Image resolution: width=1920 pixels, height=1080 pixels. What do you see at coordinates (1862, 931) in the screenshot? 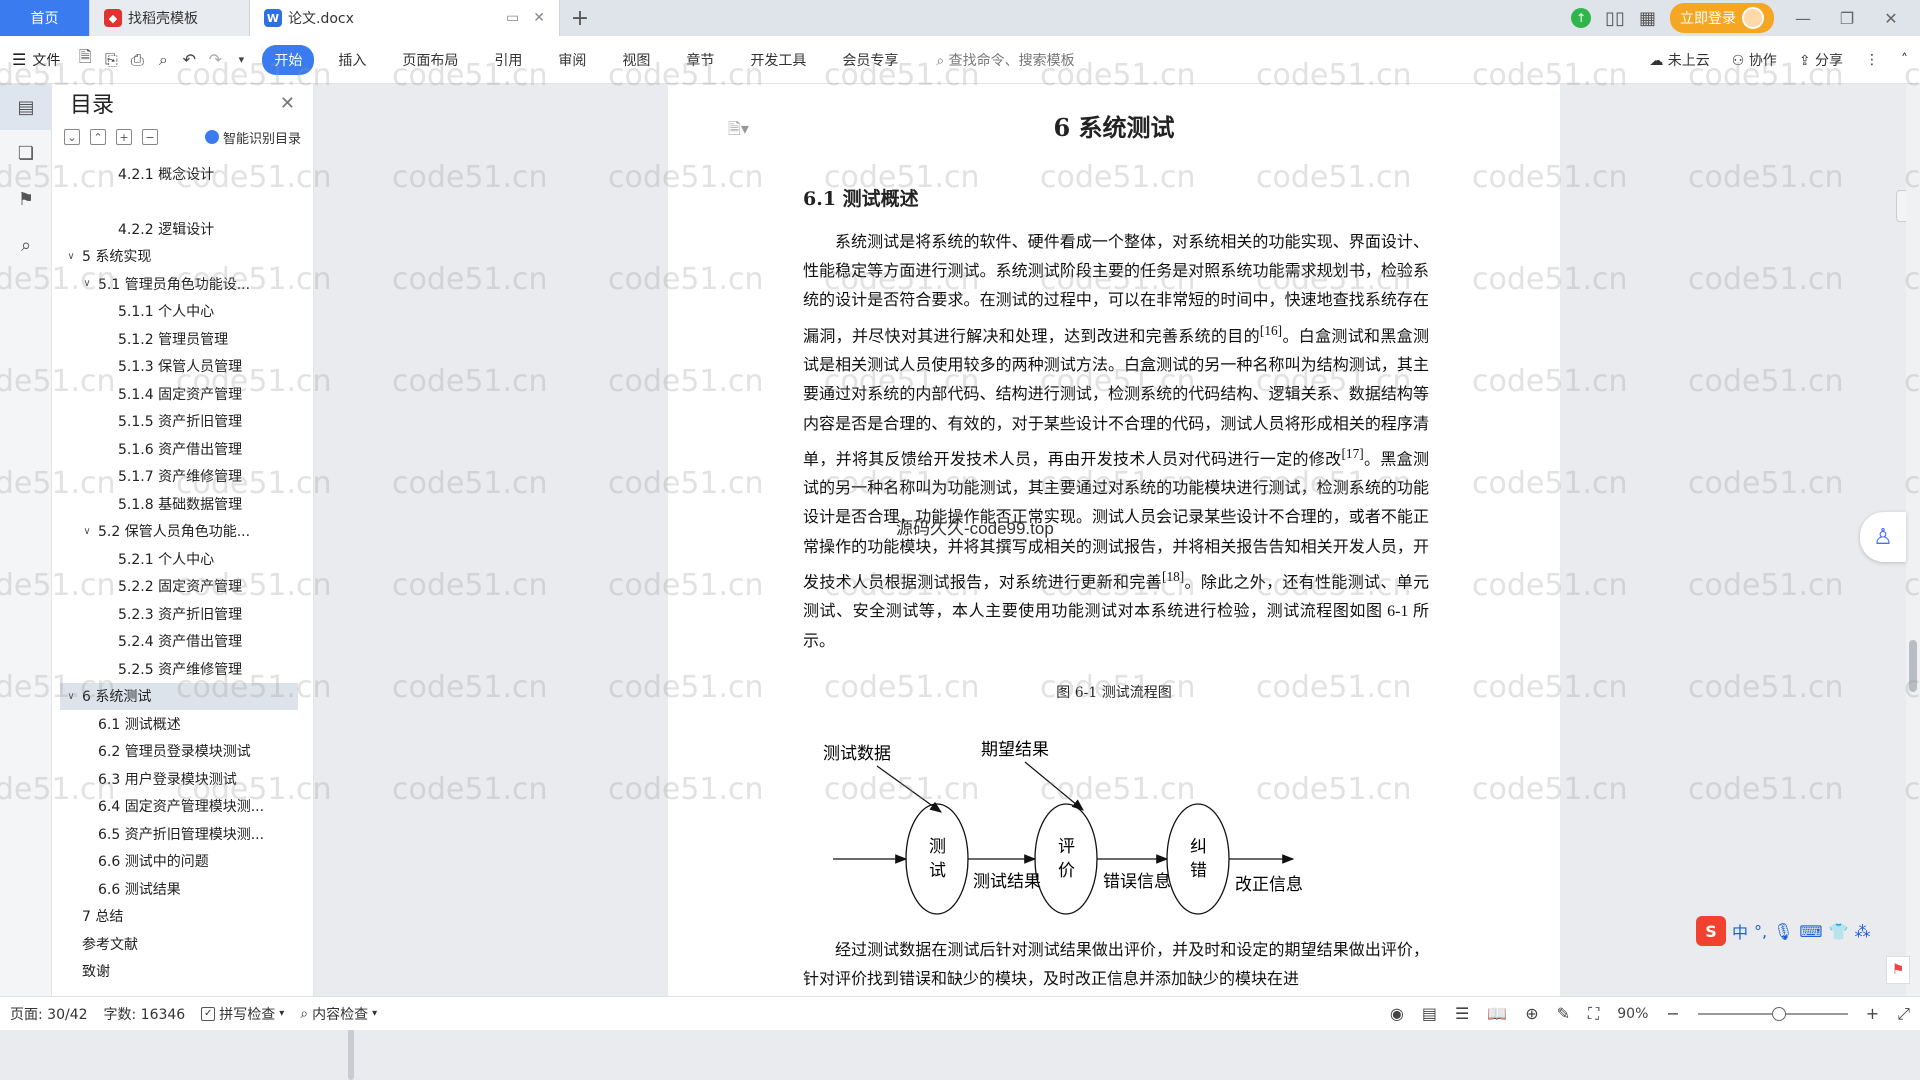
I see `tools-icon: ⁂` at bounding box center [1862, 931].